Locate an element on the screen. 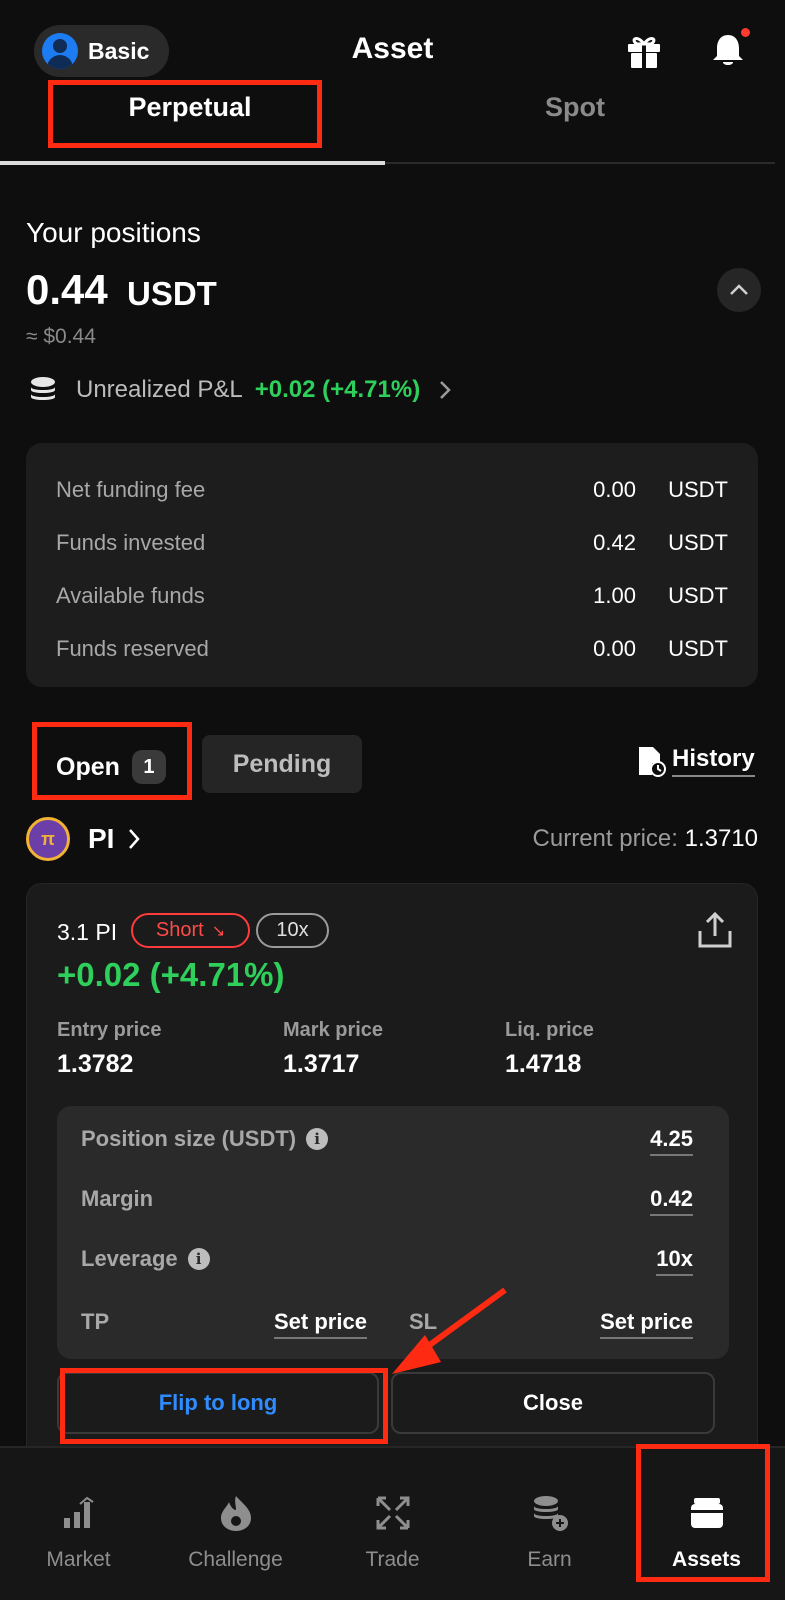 This screenshot has height=1600, width=785. summary-row: Funds invested 0.42 USDT is located at coordinates (392, 543).